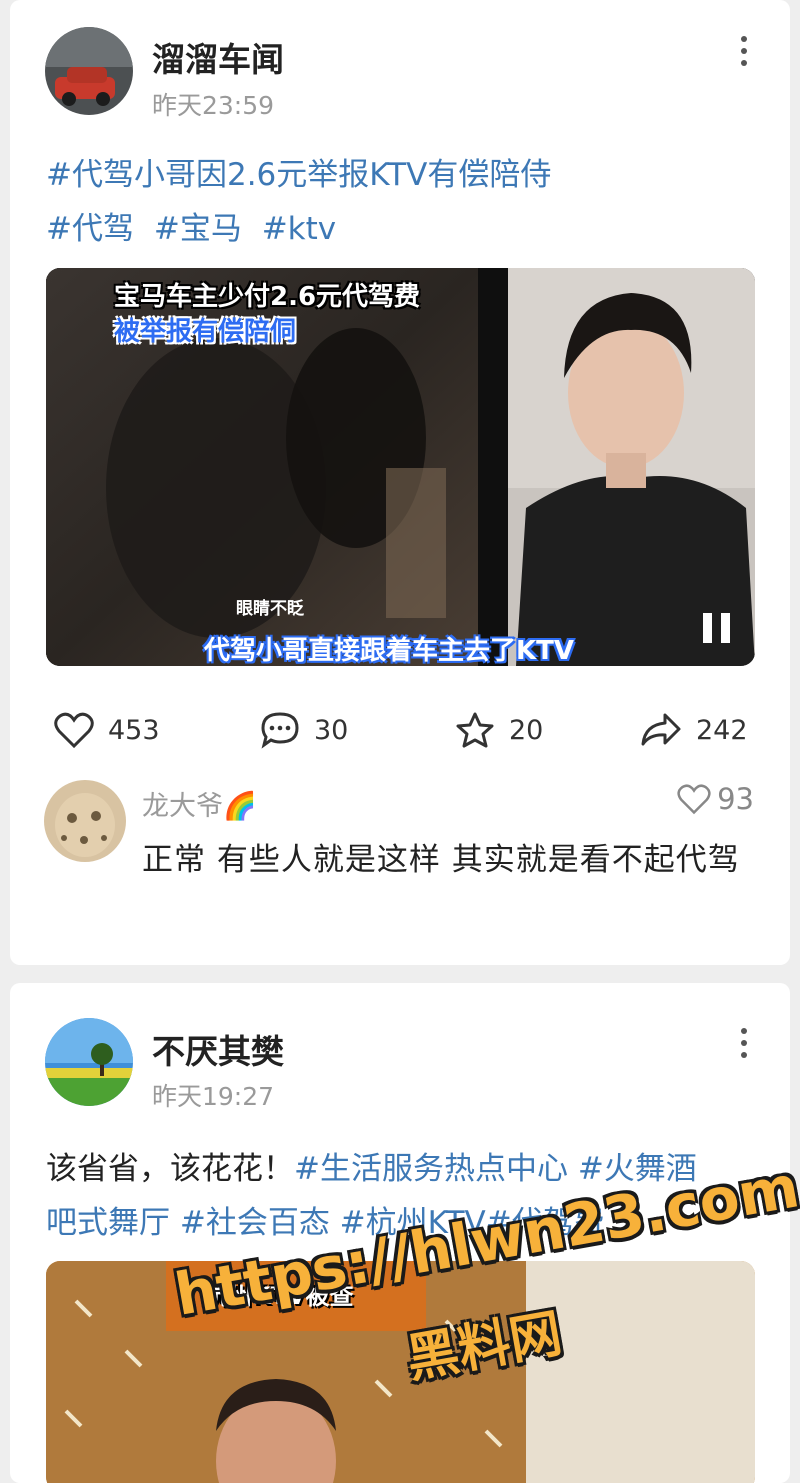 The width and height of the screenshot is (800, 1483). What do you see at coordinates (170, 1169) in the screenshot?
I see `post-text: 该省省，该花花！` at bounding box center [170, 1169].